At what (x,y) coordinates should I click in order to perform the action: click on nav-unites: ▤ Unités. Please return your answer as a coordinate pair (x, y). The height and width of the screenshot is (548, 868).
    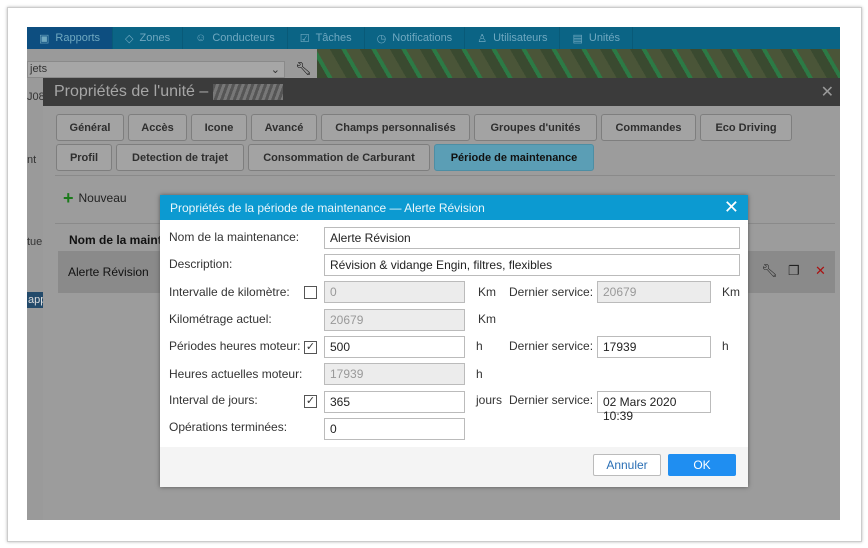
    Looking at the image, I should click on (597, 38).